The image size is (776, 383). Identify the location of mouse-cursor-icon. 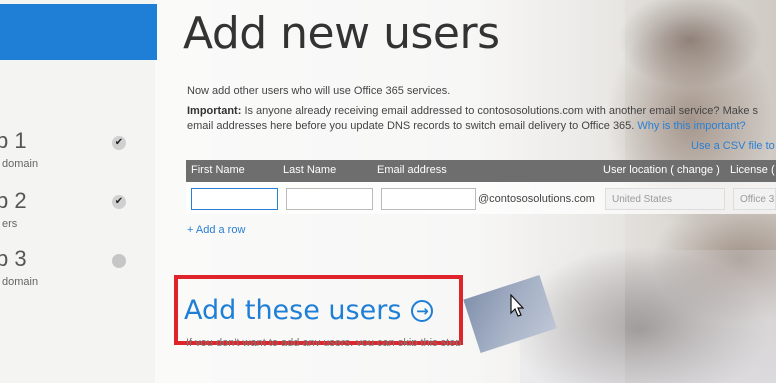
(517, 305).